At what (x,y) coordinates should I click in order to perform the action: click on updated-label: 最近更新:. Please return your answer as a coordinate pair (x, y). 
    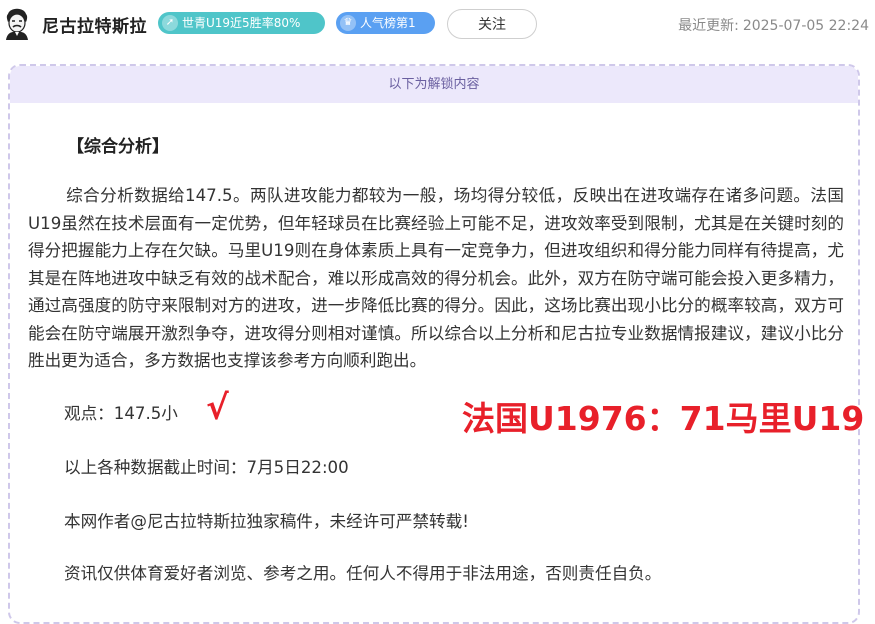
    Looking at the image, I should click on (708, 26).